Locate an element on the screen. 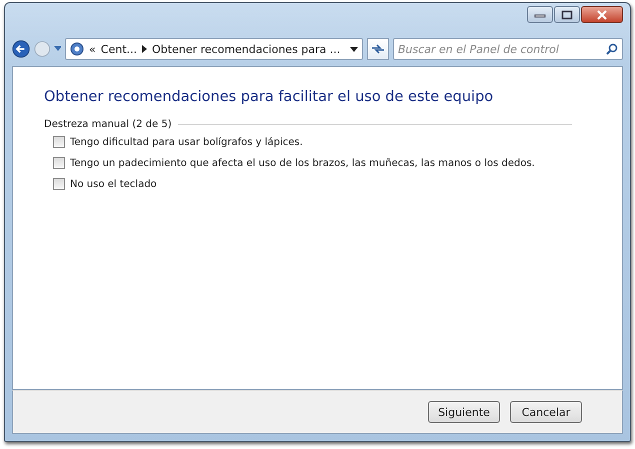  chevron-icon is located at coordinates (145, 49).